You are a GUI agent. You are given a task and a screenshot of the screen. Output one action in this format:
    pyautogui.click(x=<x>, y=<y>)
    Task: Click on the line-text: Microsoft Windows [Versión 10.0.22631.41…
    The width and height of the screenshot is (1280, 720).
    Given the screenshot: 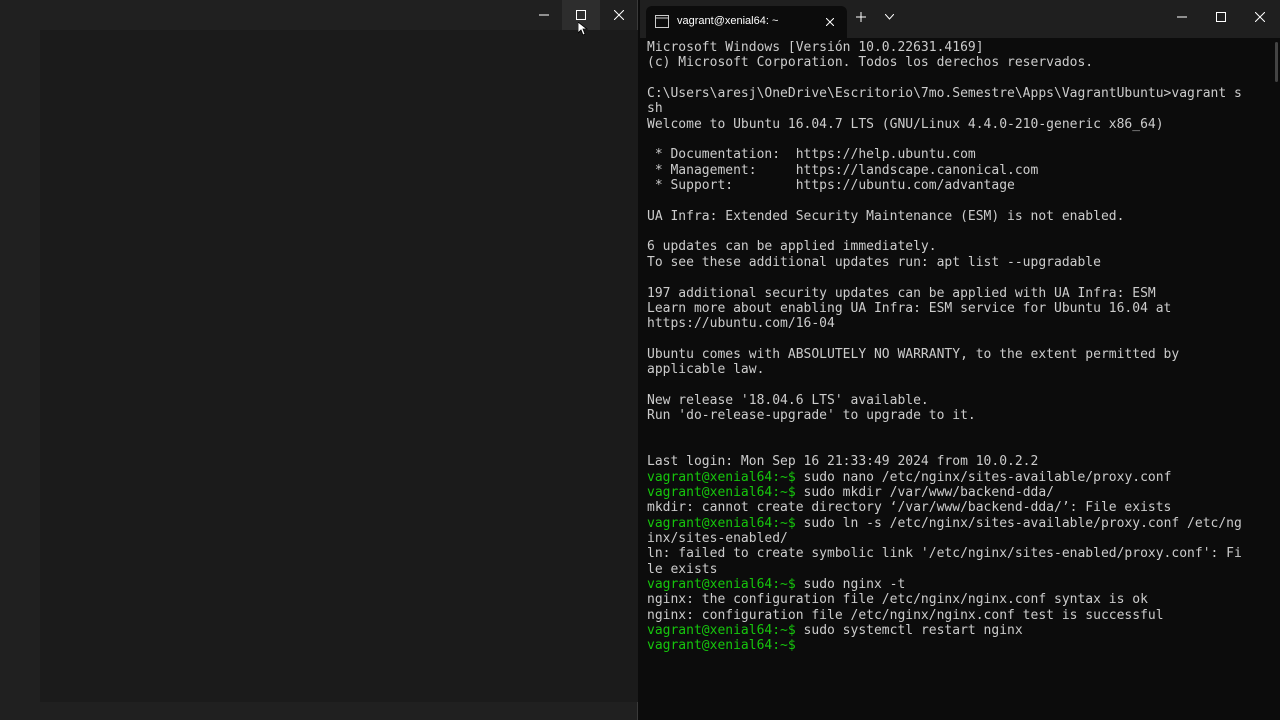 What is the action you would take?
    pyautogui.click(x=815, y=47)
    